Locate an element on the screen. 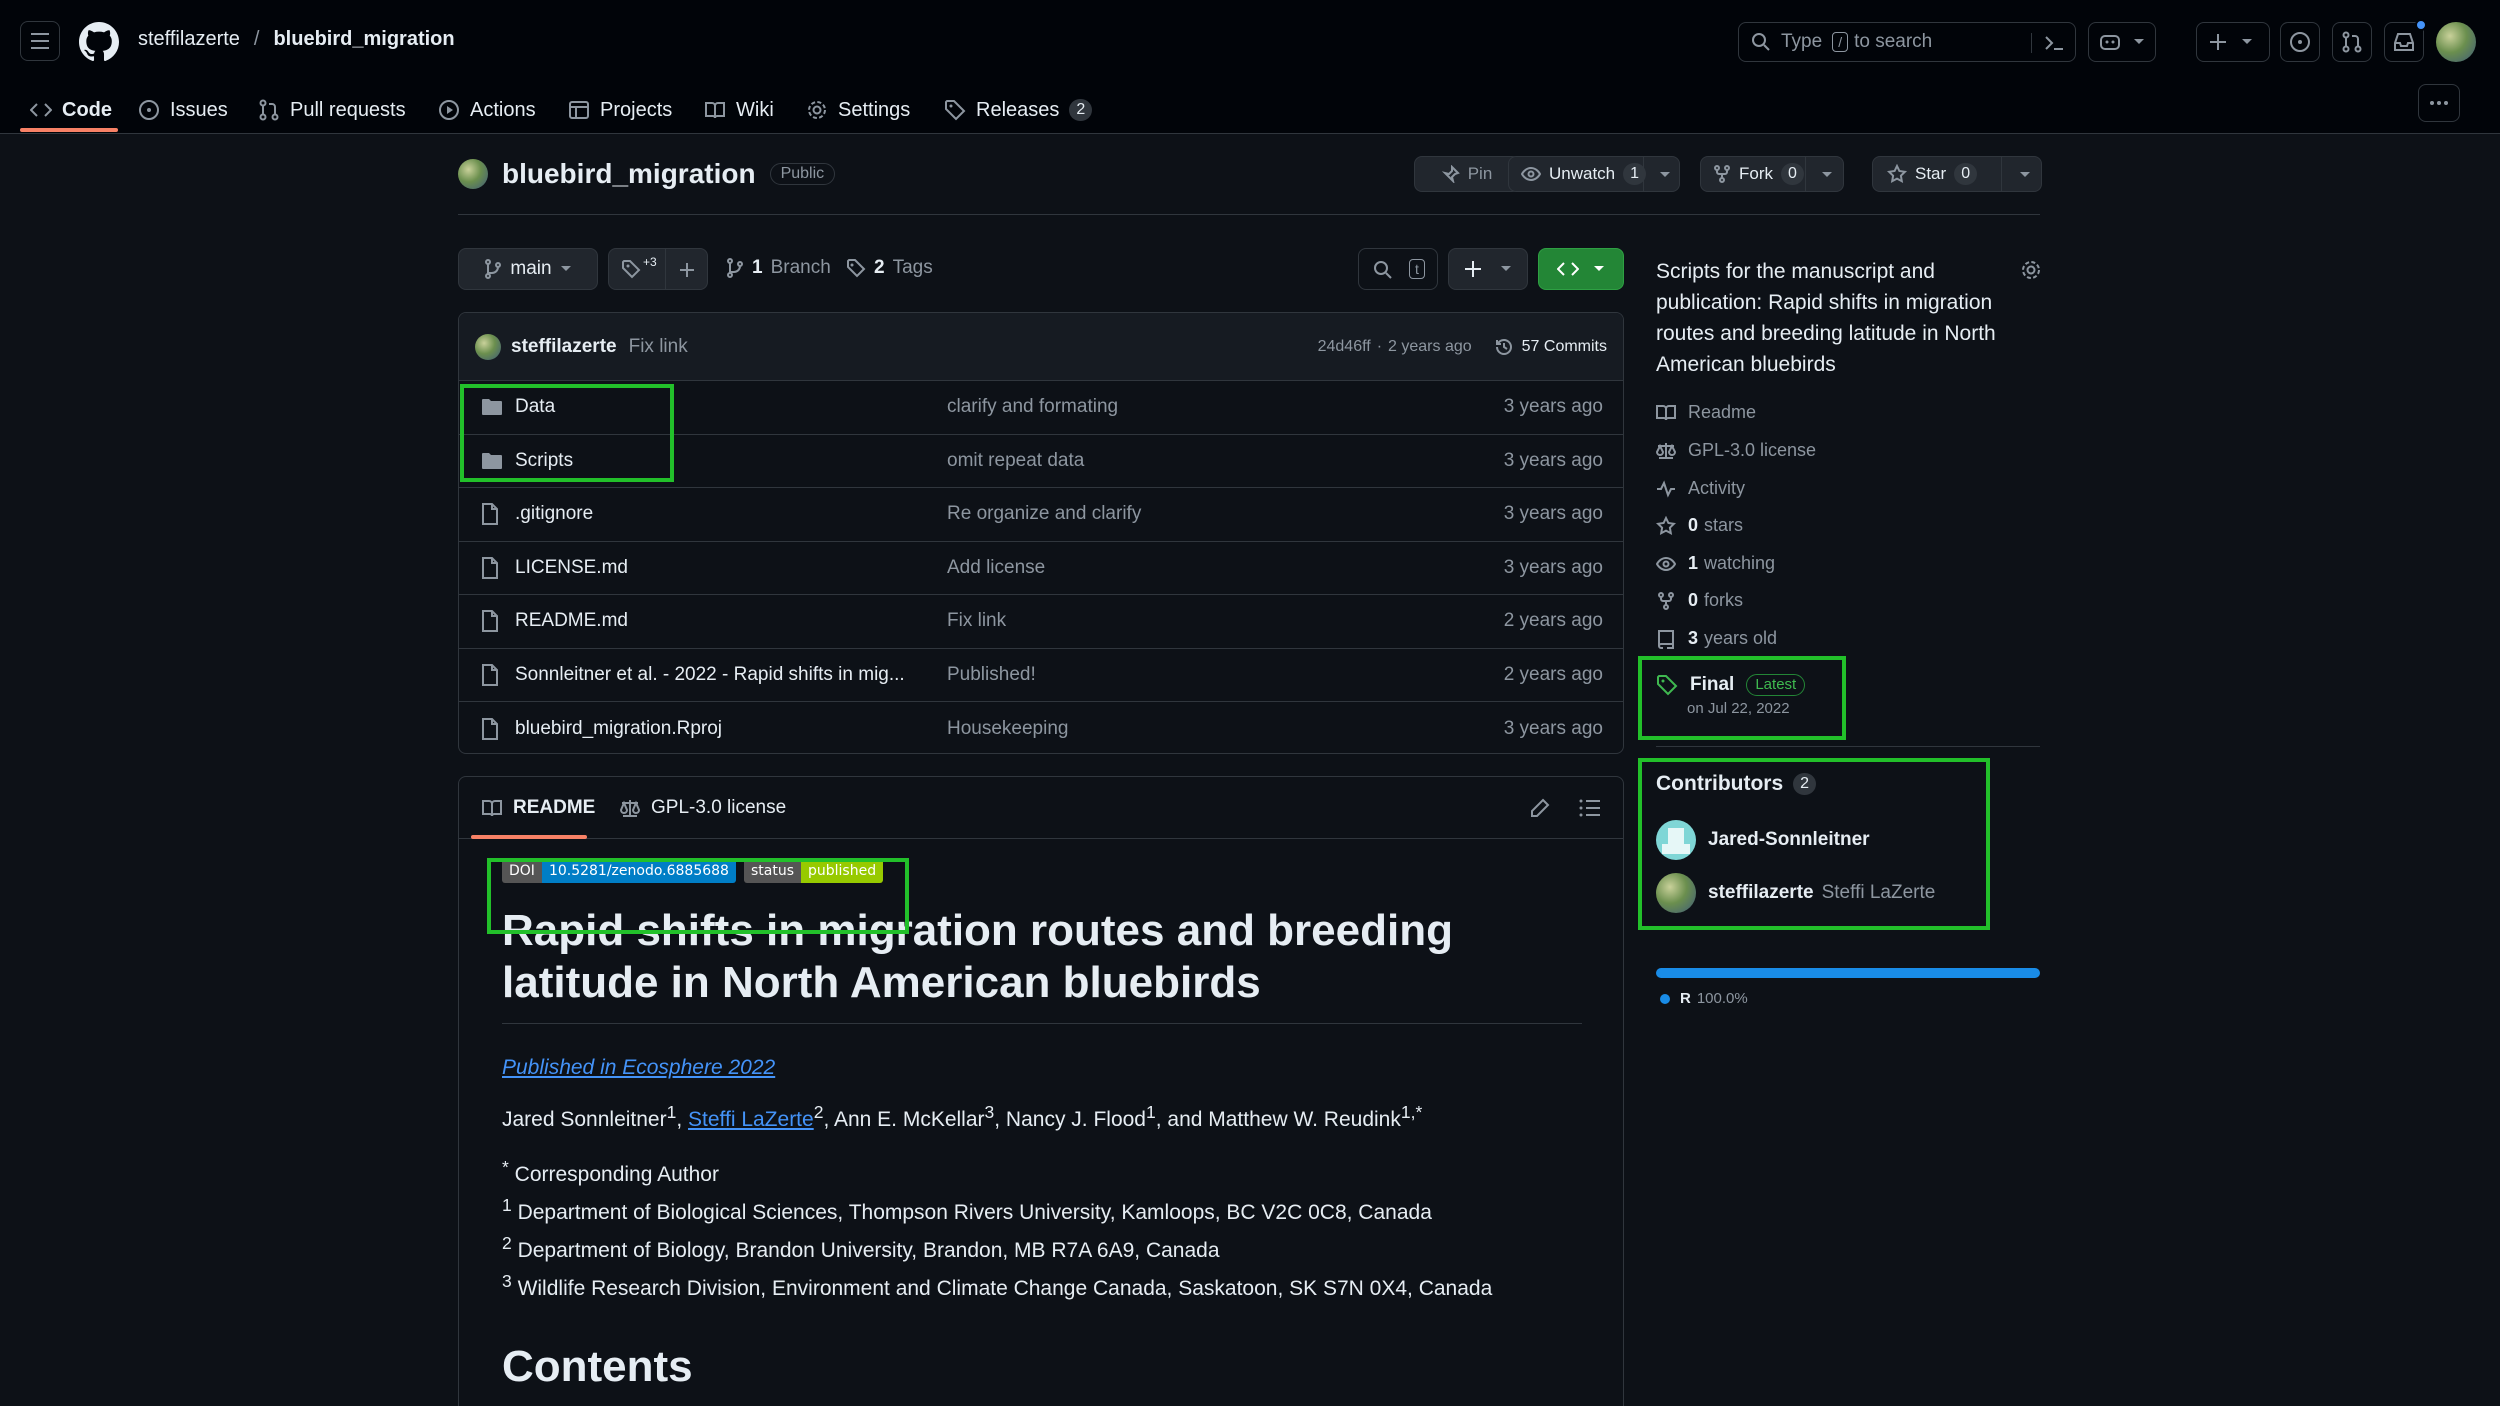  code-dropdown-button is located at coordinates (1581, 269).